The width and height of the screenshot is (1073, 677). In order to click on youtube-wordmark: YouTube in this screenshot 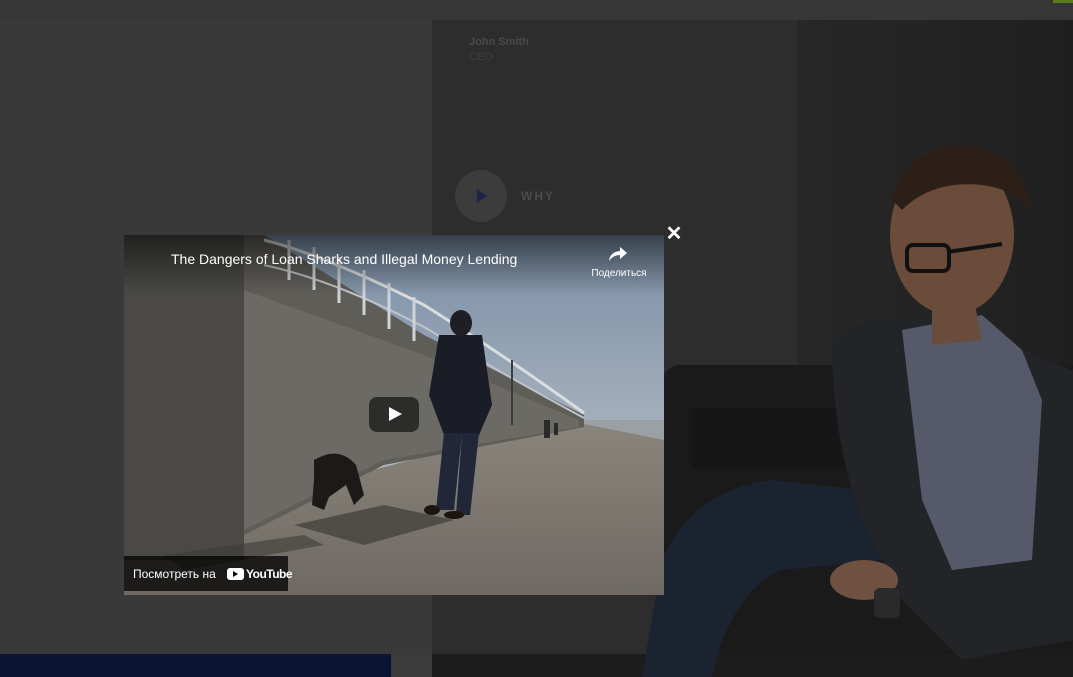, I will do `click(269, 574)`.